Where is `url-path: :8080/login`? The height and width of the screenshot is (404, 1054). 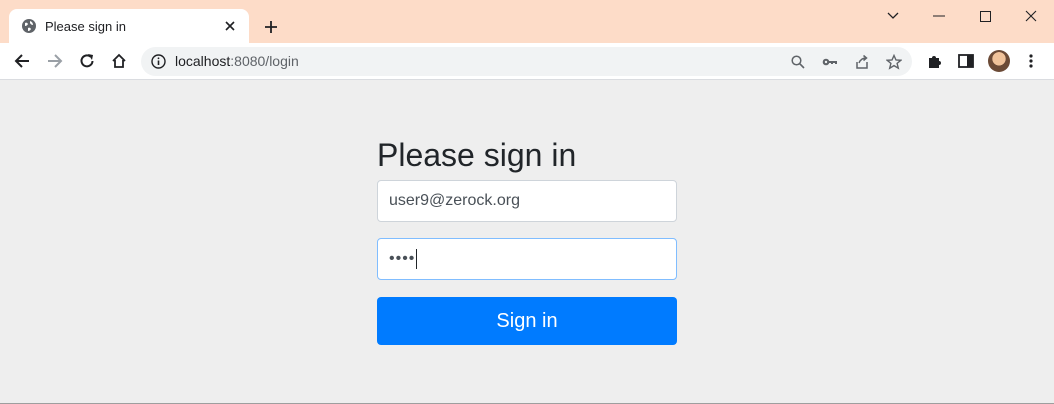
url-path: :8080/login is located at coordinates (264, 61).